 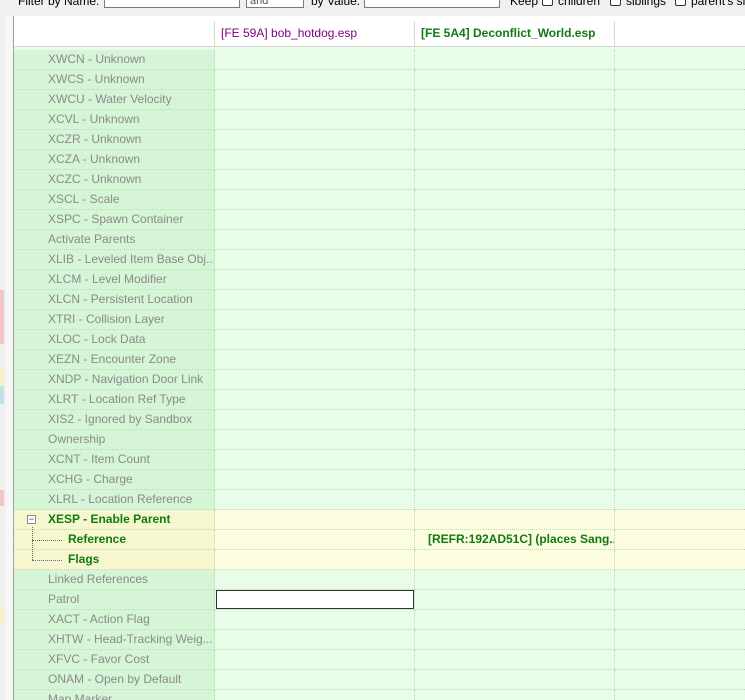 What do you see at coordinates (432, 4) in the screenshot?
I see `filter-value-input` at bounding box center [432, 4].